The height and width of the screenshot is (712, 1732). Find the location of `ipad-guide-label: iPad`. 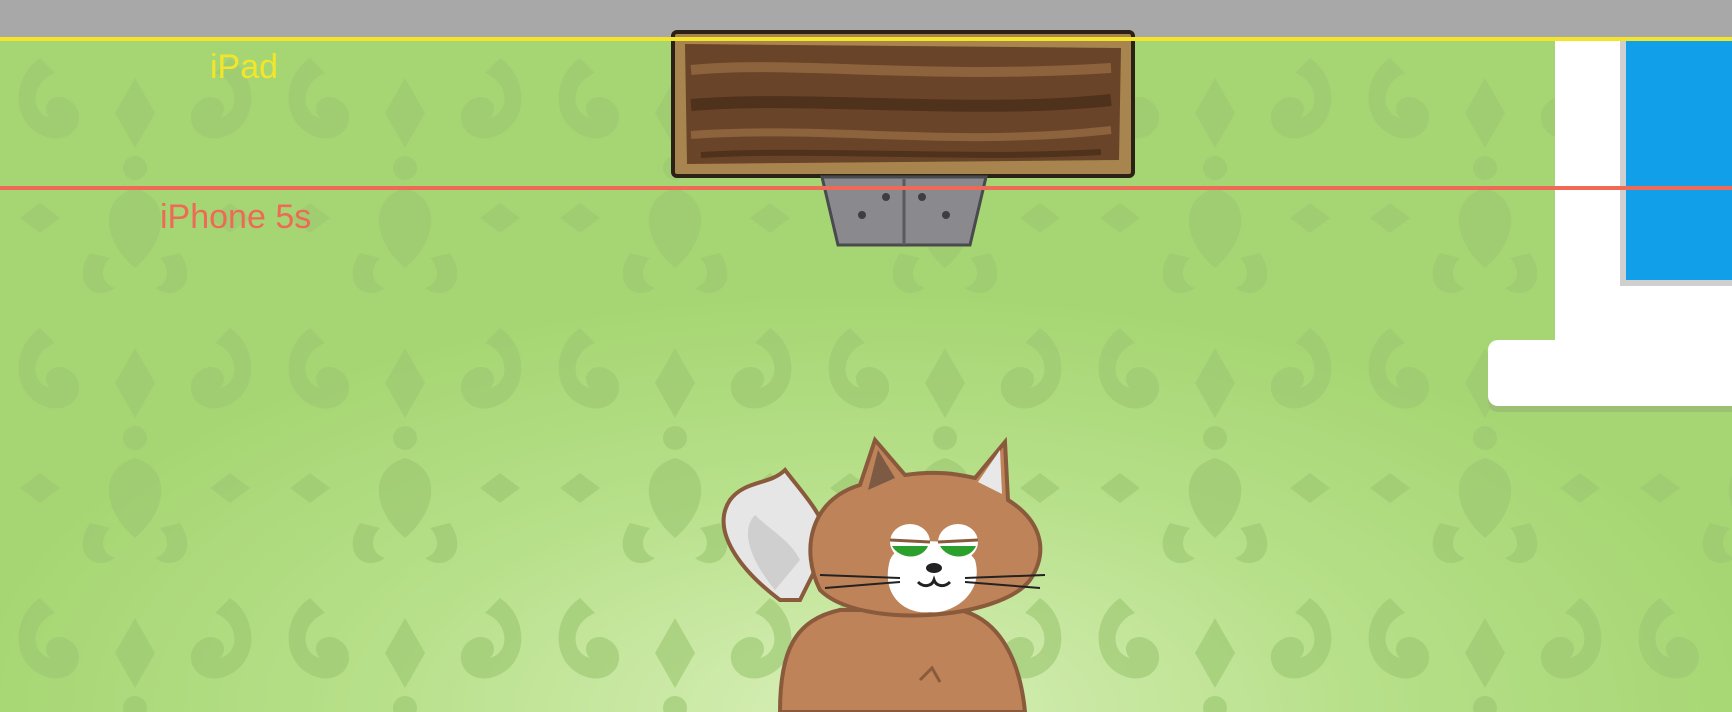

ipad-guide-label: iPad is located at coordinates (244, 67).